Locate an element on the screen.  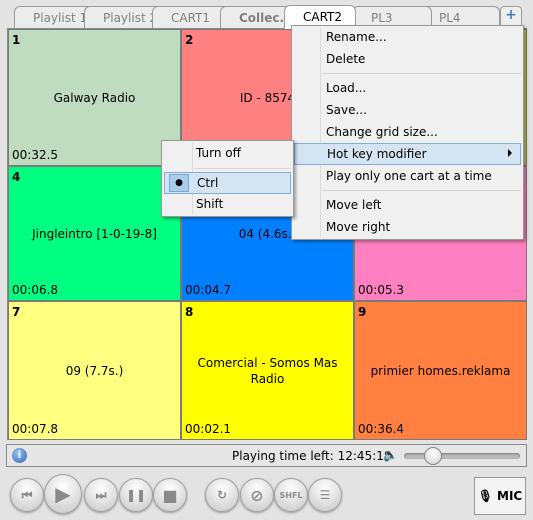
pause-icon: ❚❚ is located at coordinates (136, 495).